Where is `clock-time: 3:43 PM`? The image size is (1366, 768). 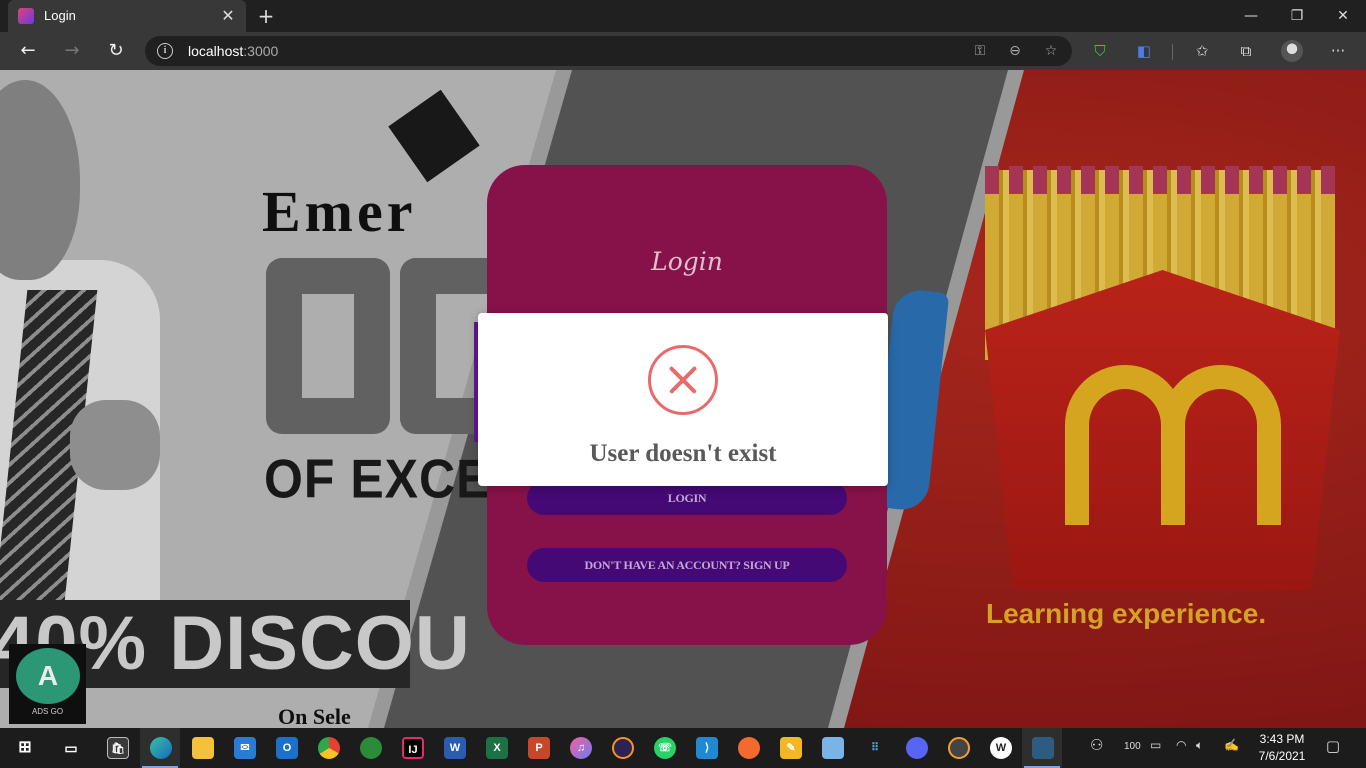 clock-time: 3:43 PM is located at coordinates (1282, 739).